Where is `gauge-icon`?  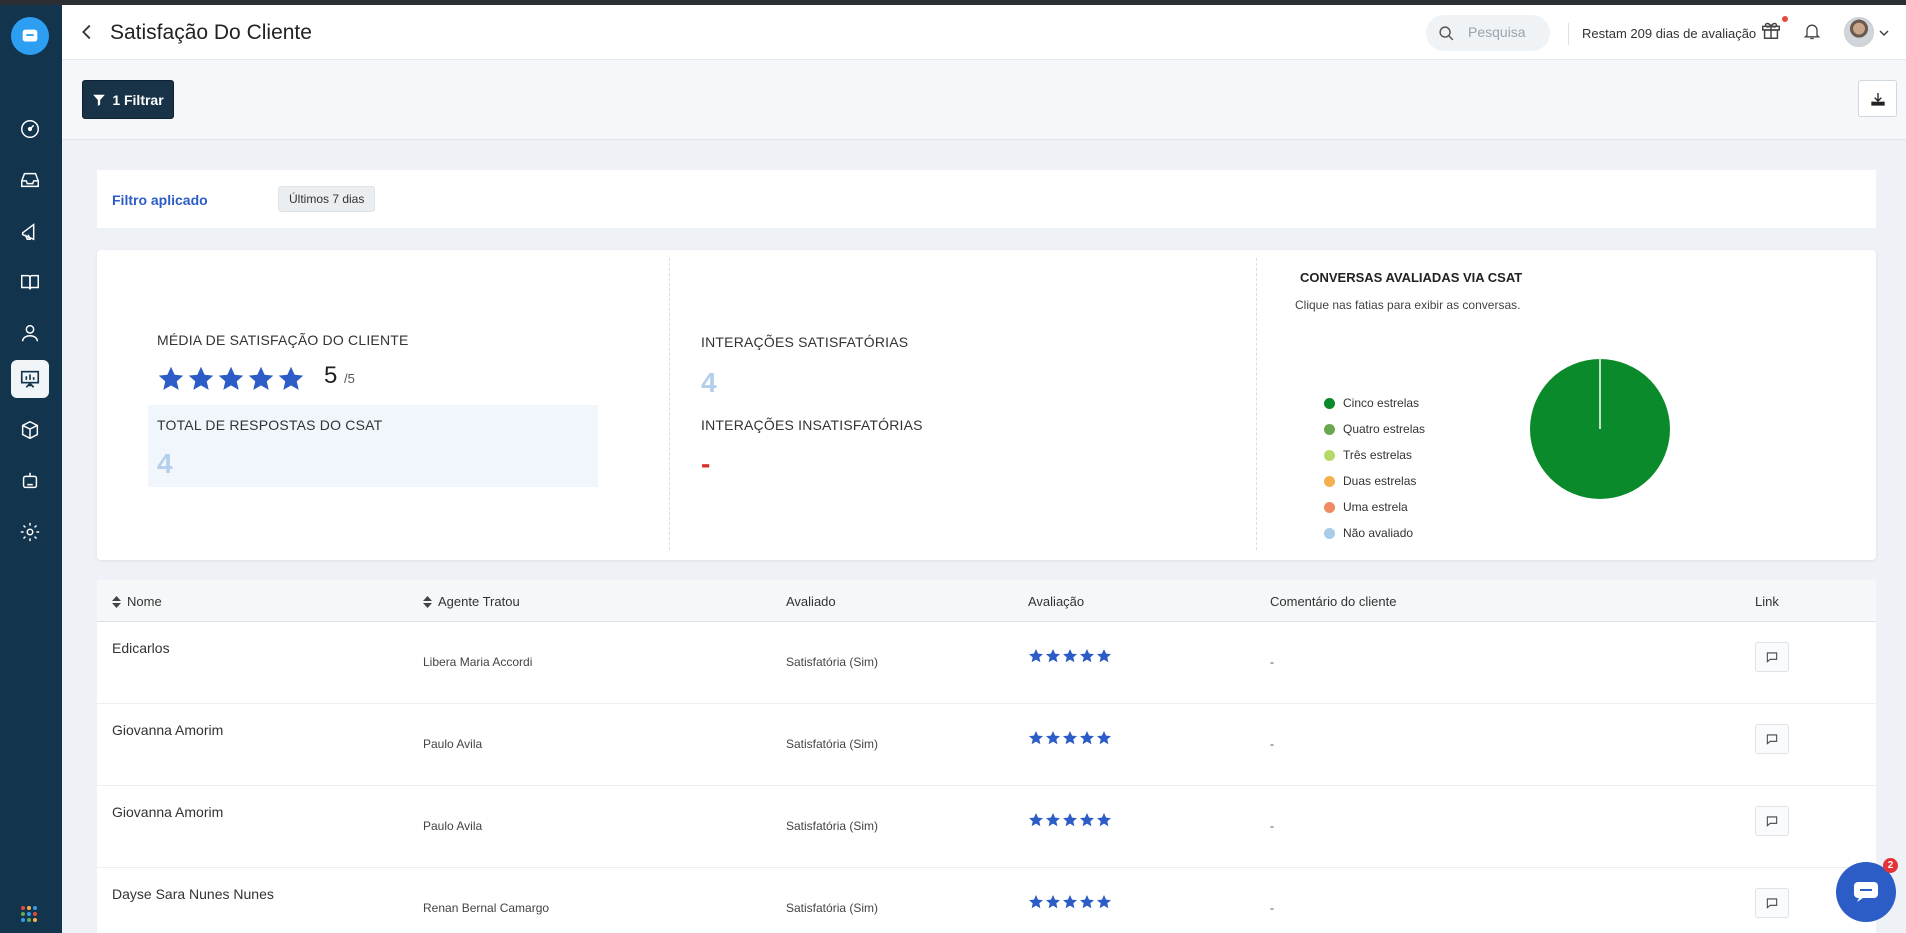 gauge-icon is located at coordinates (30, 129).